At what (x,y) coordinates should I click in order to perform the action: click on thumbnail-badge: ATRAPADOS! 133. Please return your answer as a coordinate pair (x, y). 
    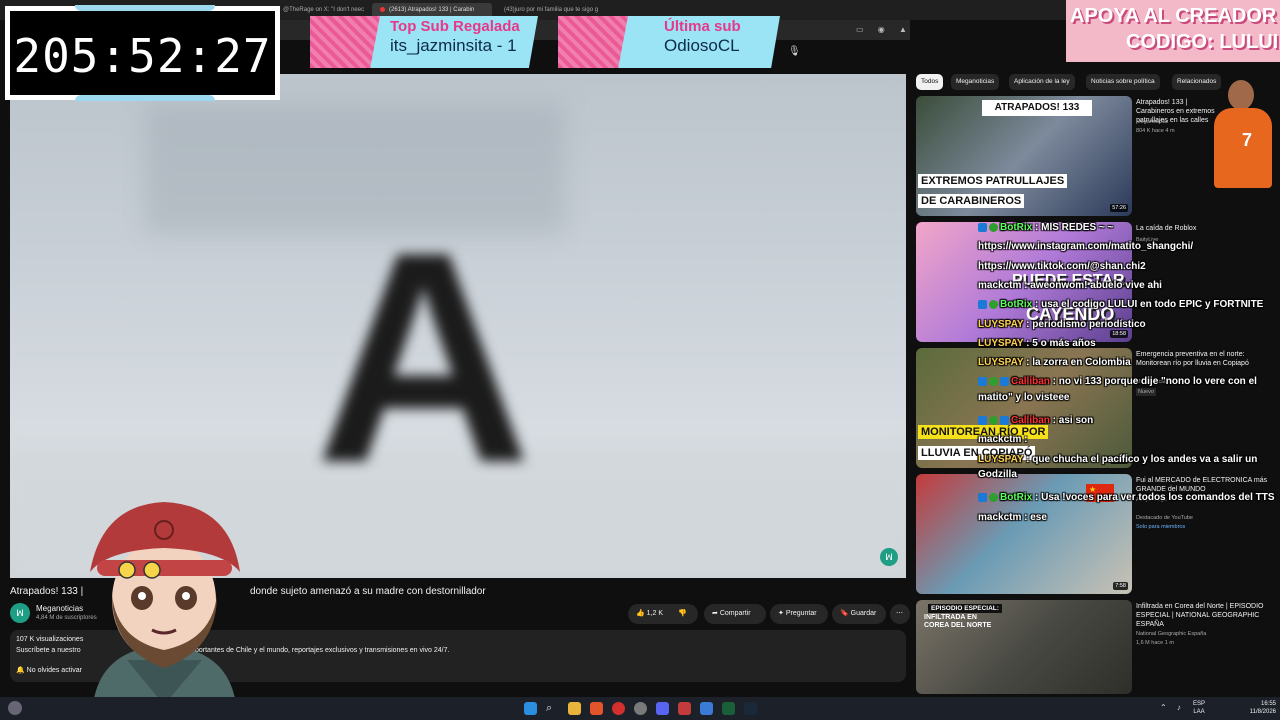
    Looking at the image, I should click on (1037, 108).